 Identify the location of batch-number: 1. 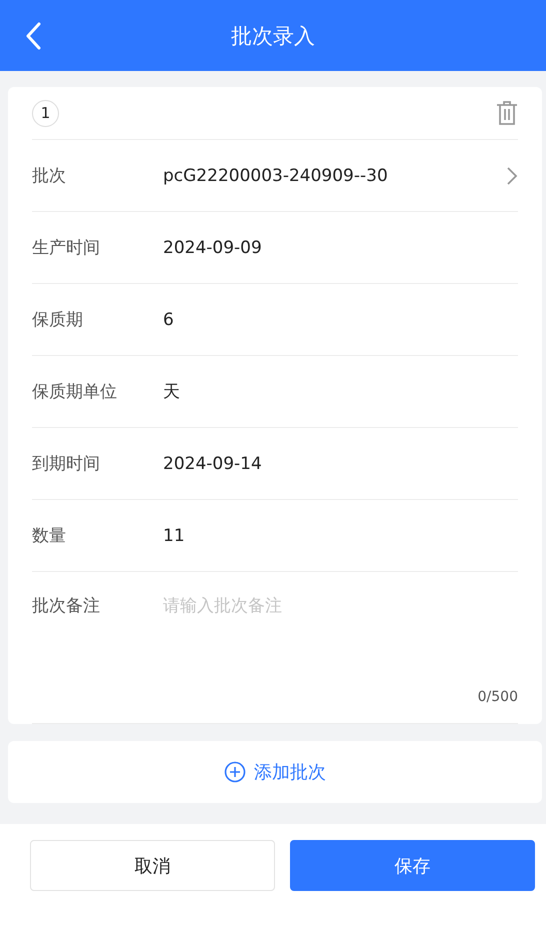
(45, 113).